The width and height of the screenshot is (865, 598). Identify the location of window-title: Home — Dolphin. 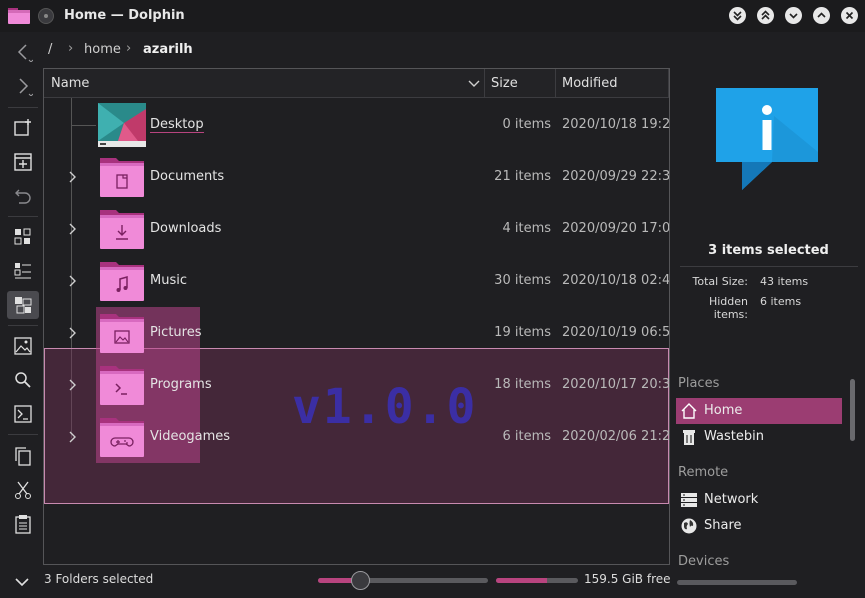
(124, 15).